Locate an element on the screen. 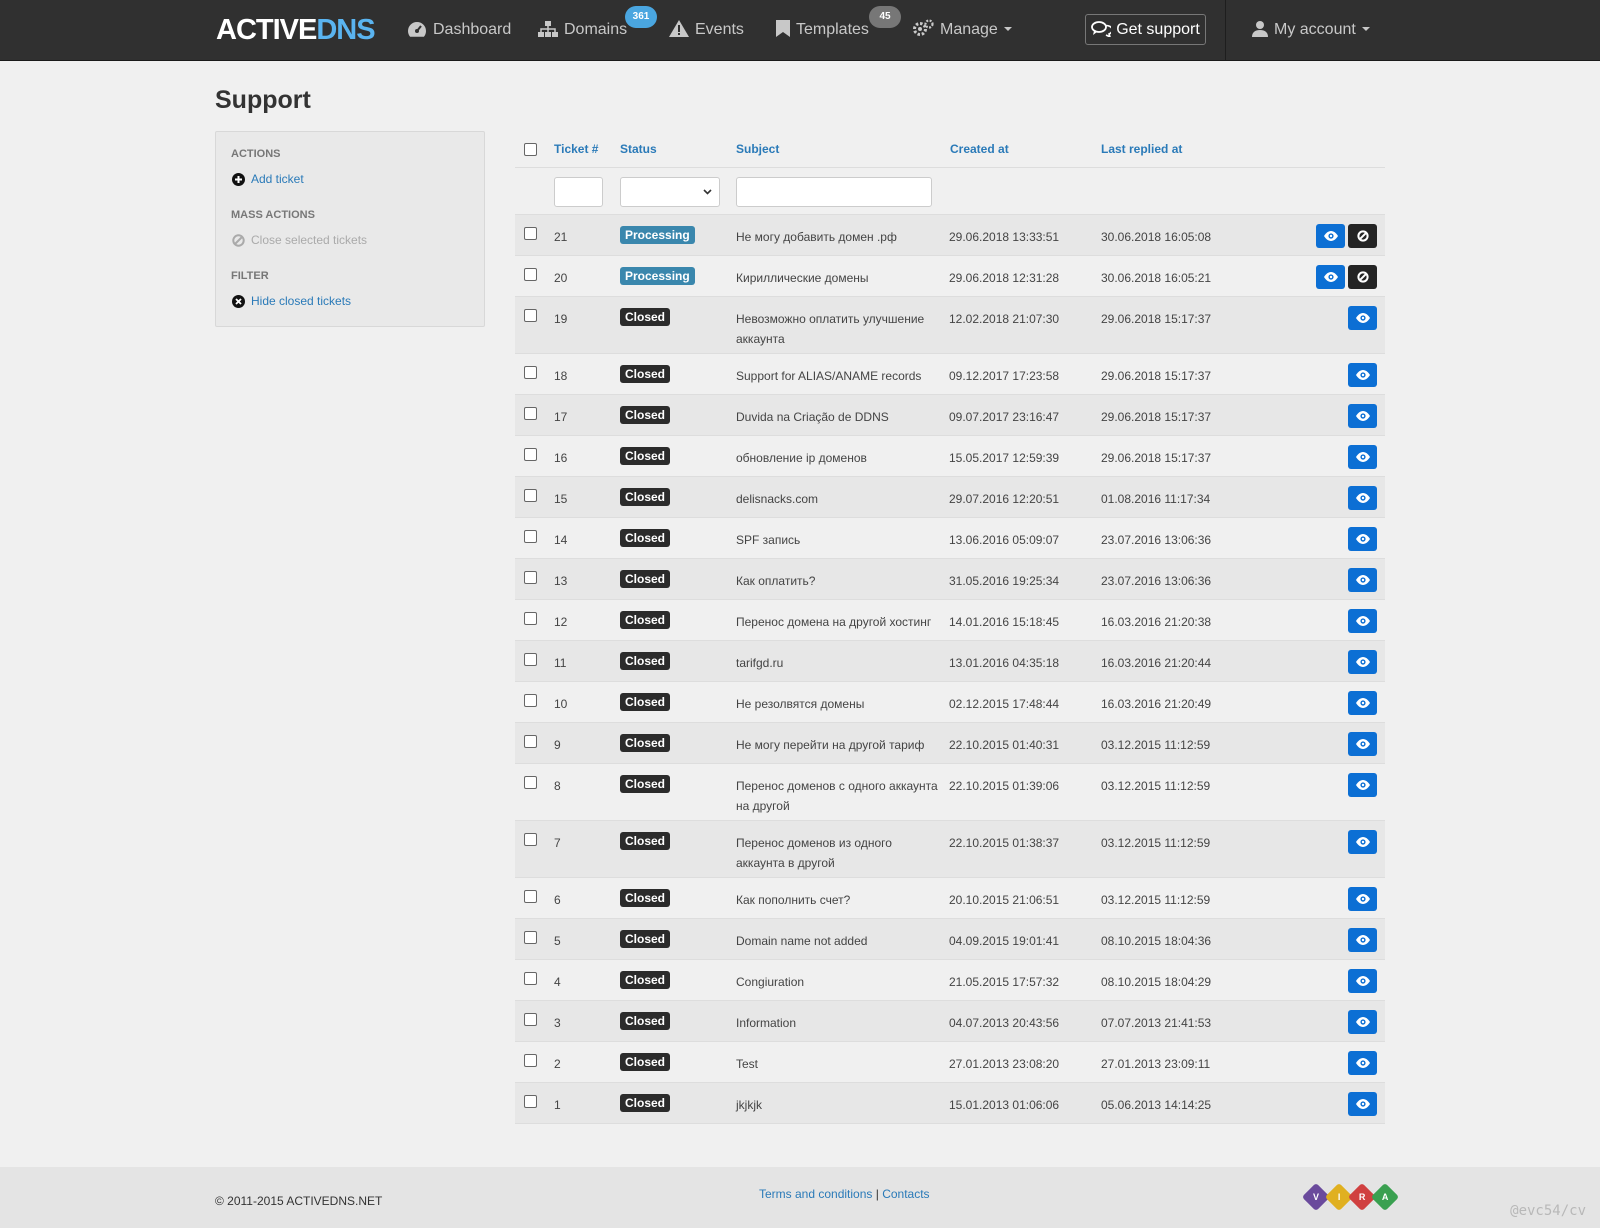  nav-dashboard-label: Dashboard is located at coordinates (472, 29).